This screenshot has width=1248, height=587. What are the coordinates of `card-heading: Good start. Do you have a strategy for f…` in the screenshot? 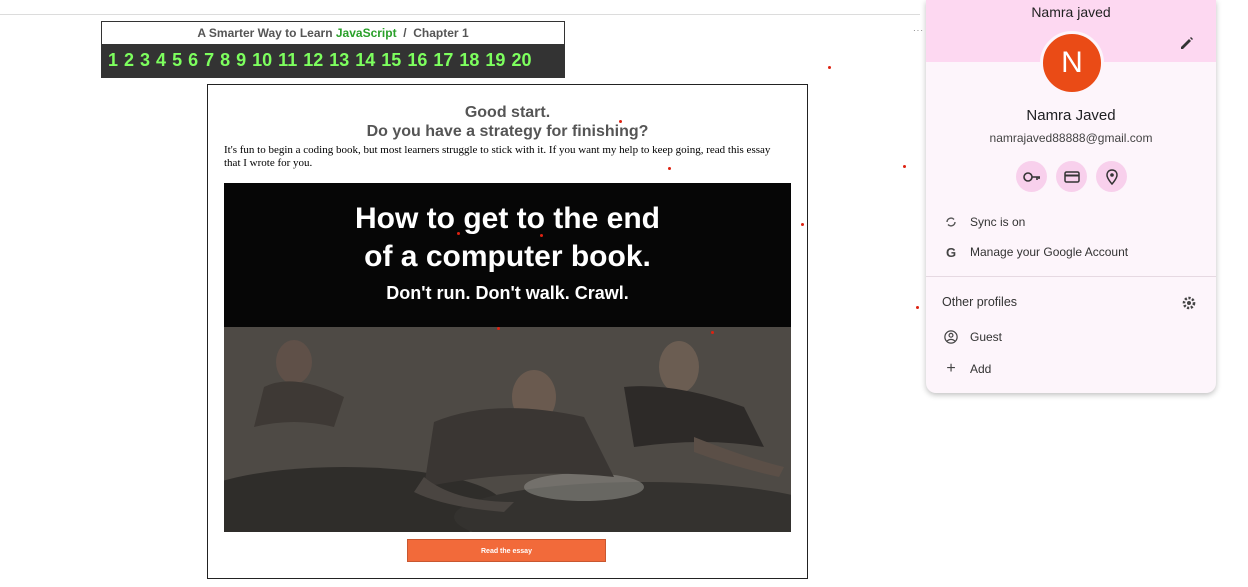 It's located at (507, 122).